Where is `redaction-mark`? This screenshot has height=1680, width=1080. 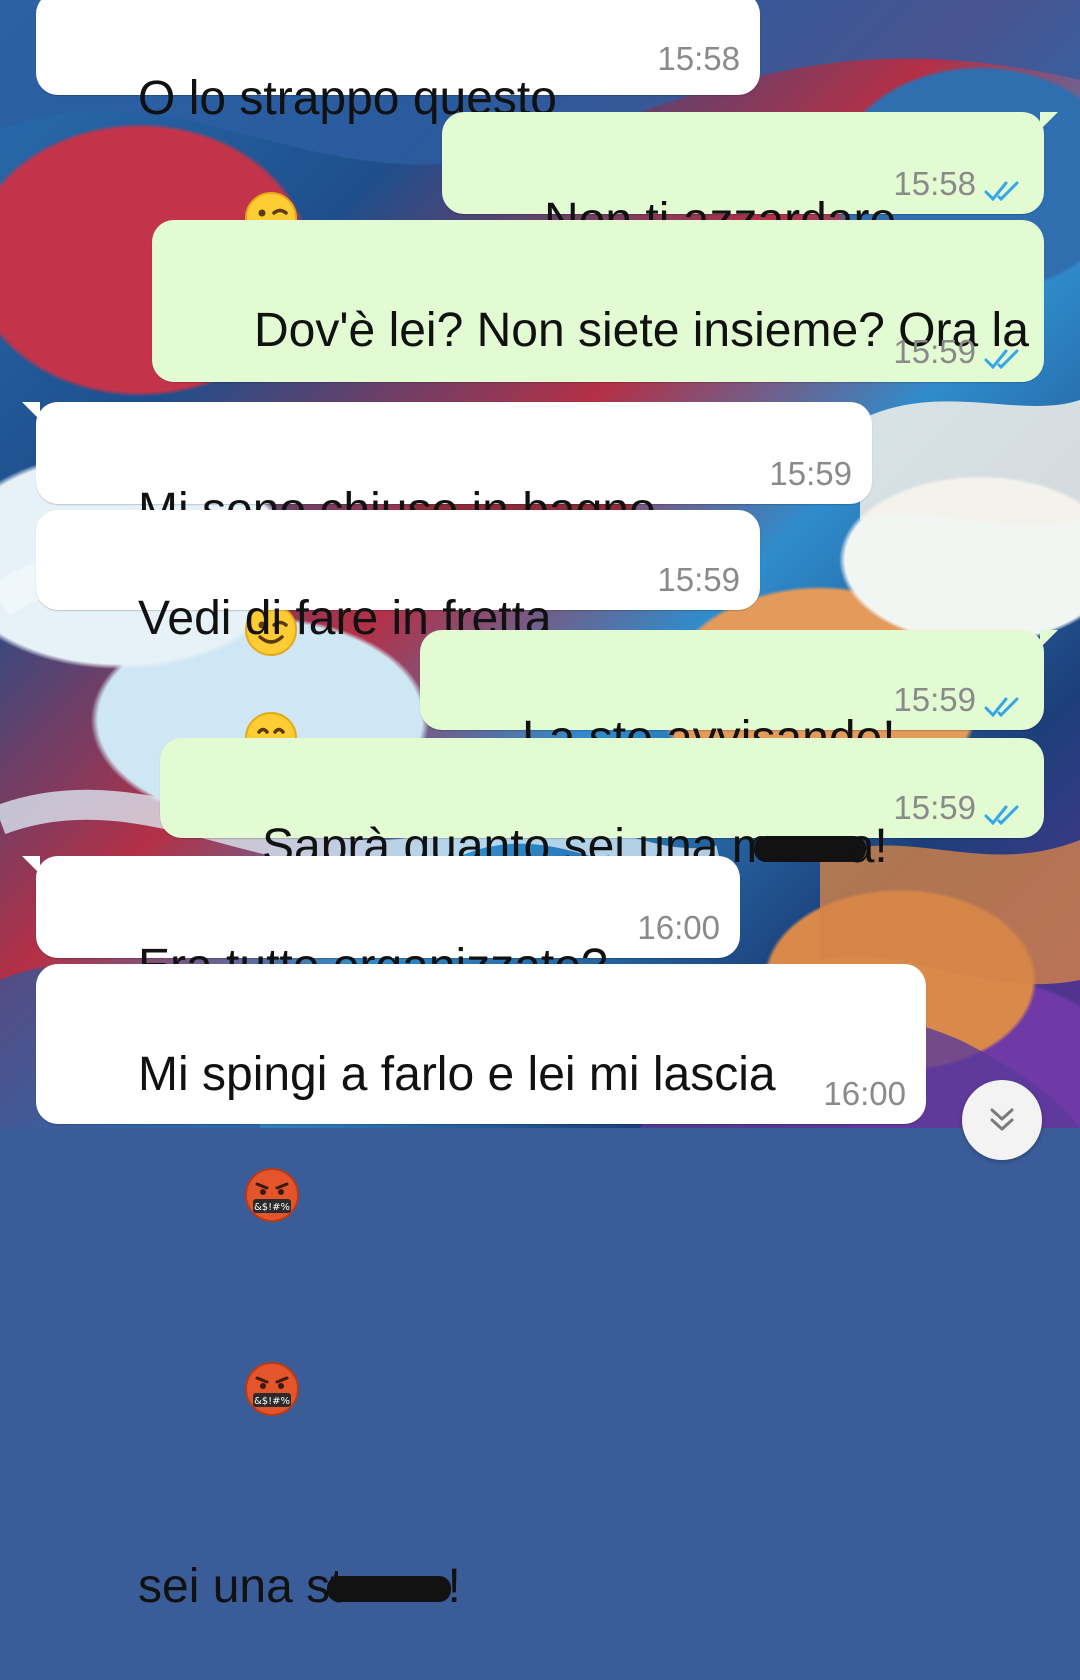
redaction-mark is located at coordinates (389, 1589).